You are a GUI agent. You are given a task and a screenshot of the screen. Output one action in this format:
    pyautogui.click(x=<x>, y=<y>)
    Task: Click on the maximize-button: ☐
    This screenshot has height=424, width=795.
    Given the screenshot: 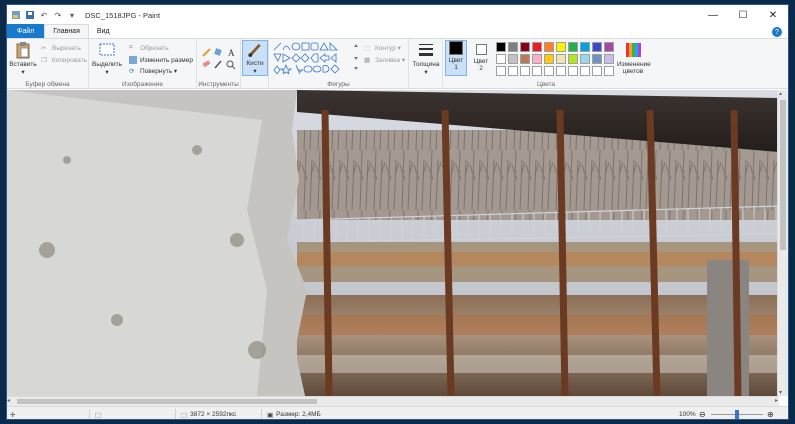 What is the action you would take?
    pyautogui.click(x=743, y=15)
    